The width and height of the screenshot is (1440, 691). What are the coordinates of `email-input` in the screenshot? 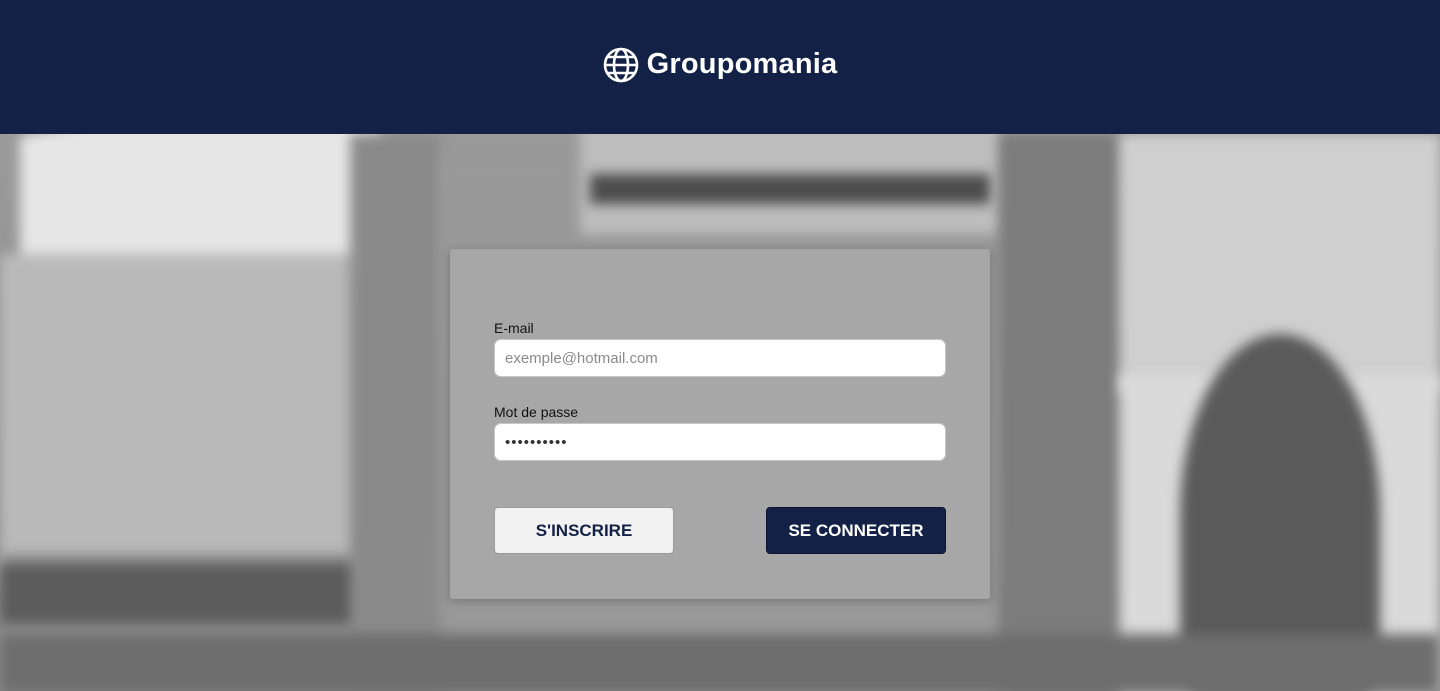 It's located at (720, 358).